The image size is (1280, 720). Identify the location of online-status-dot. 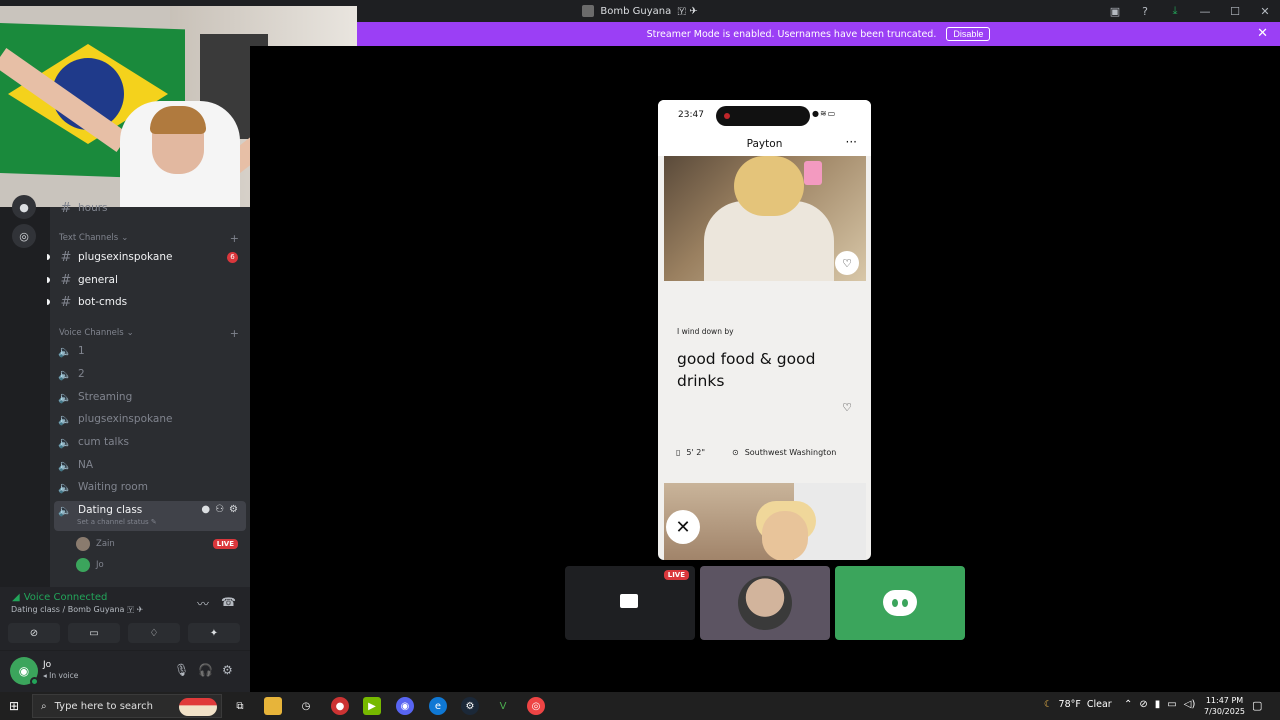
(34, 681).